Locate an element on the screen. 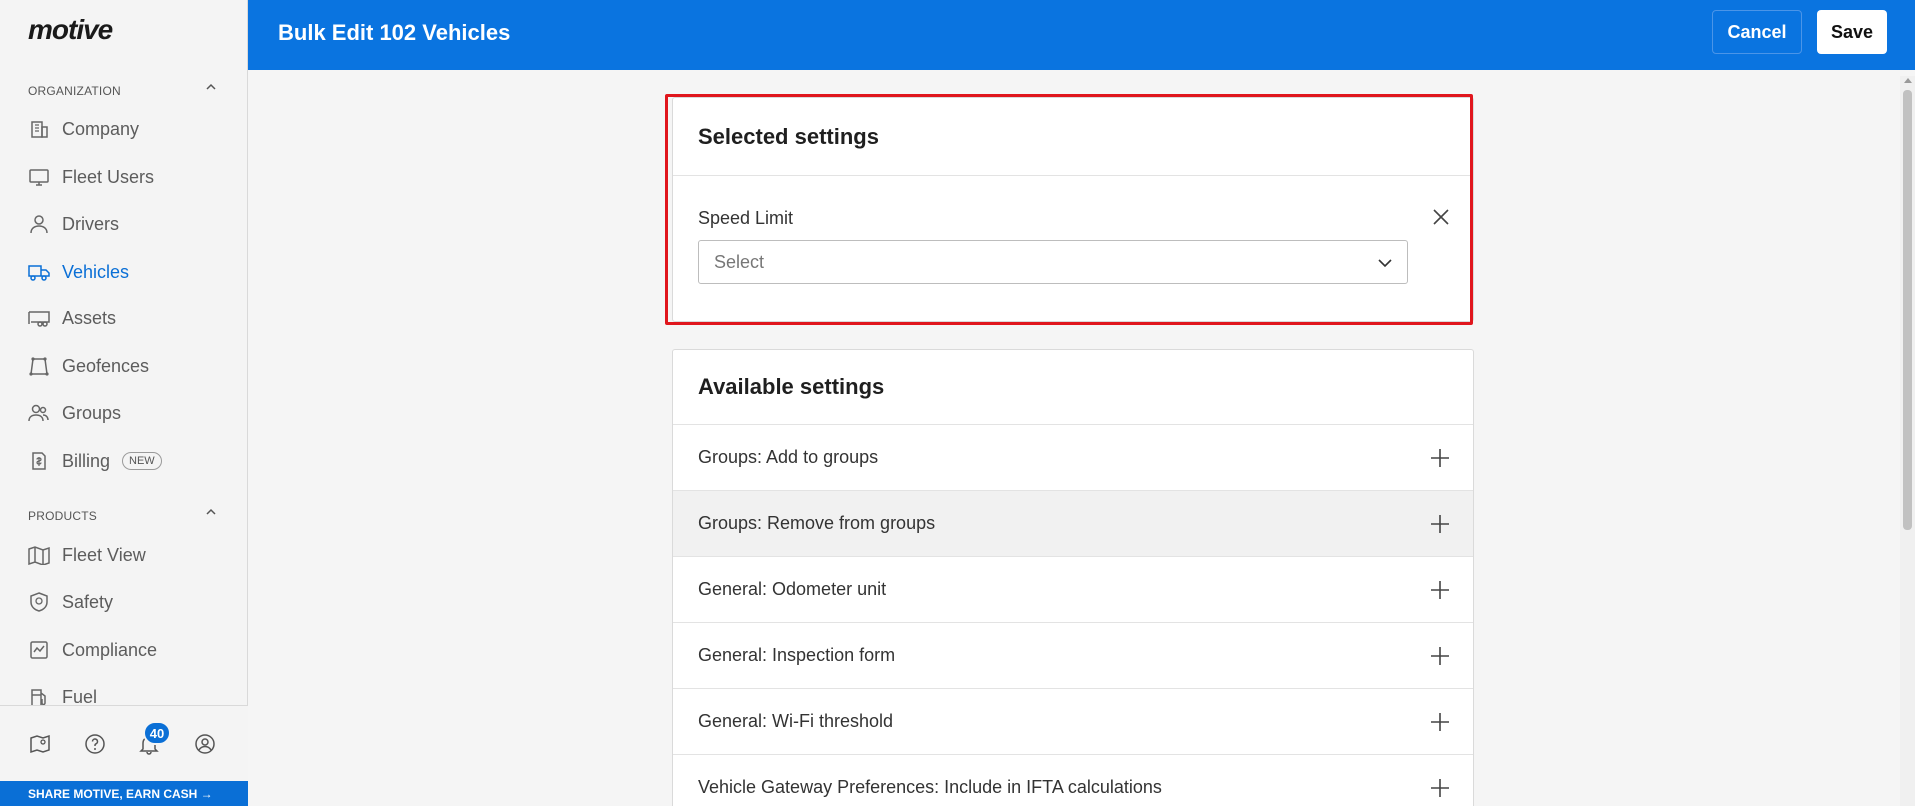 This screenshot has height=806, width=1915. scrollbar-thumb is located at coordinates (1907, 310).